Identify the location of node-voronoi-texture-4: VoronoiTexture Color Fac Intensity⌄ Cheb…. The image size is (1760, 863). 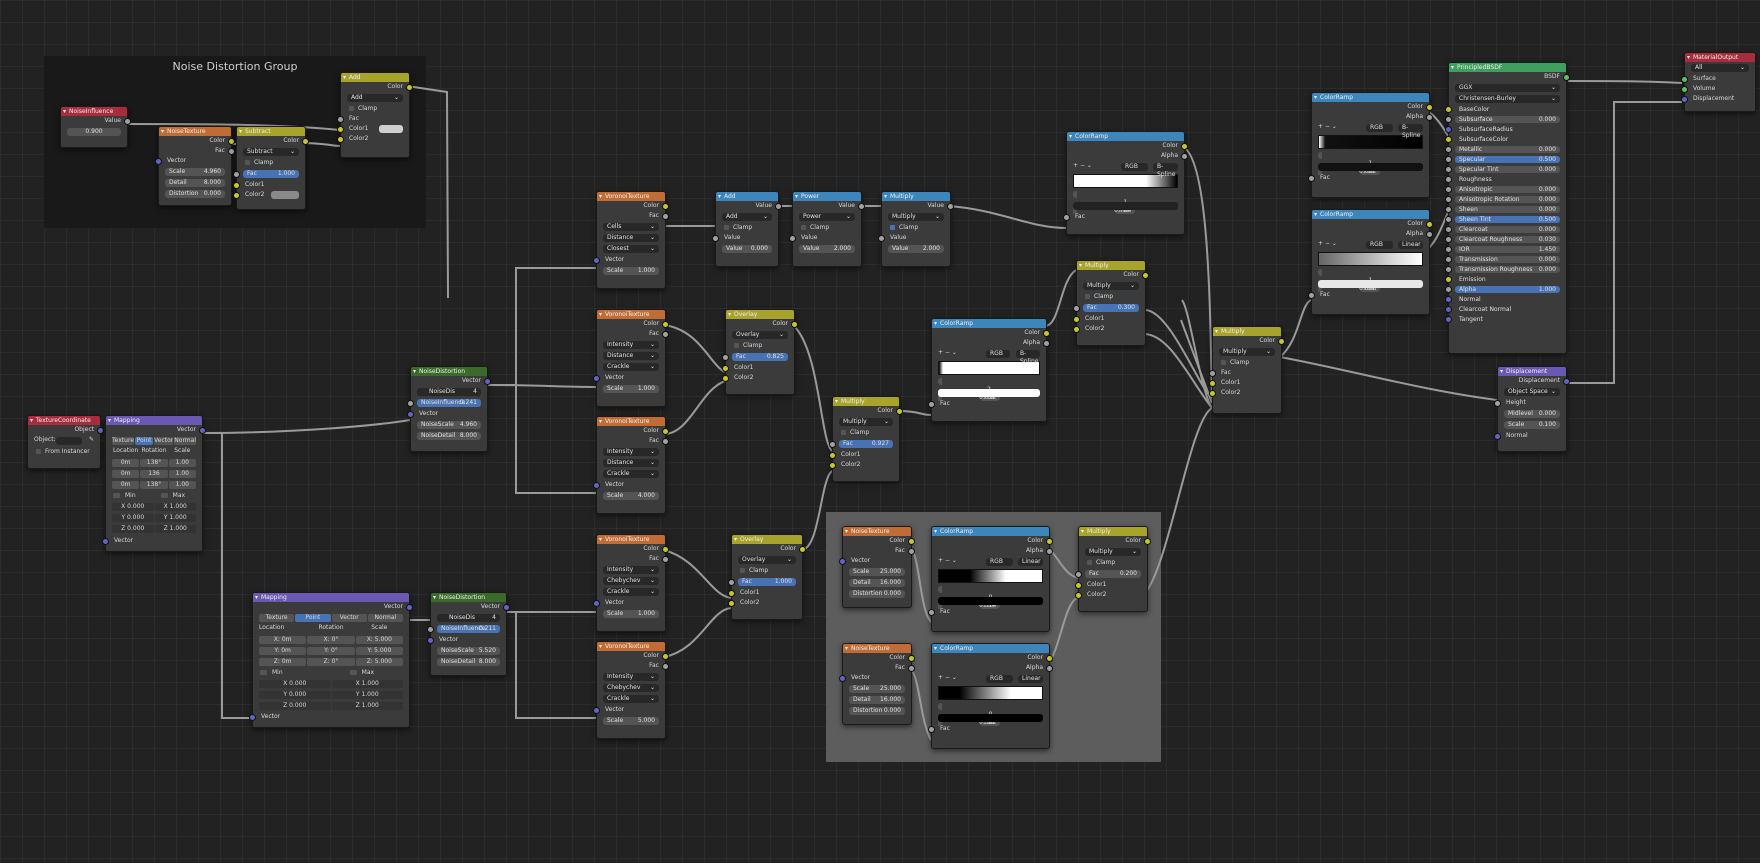
(631, 583).